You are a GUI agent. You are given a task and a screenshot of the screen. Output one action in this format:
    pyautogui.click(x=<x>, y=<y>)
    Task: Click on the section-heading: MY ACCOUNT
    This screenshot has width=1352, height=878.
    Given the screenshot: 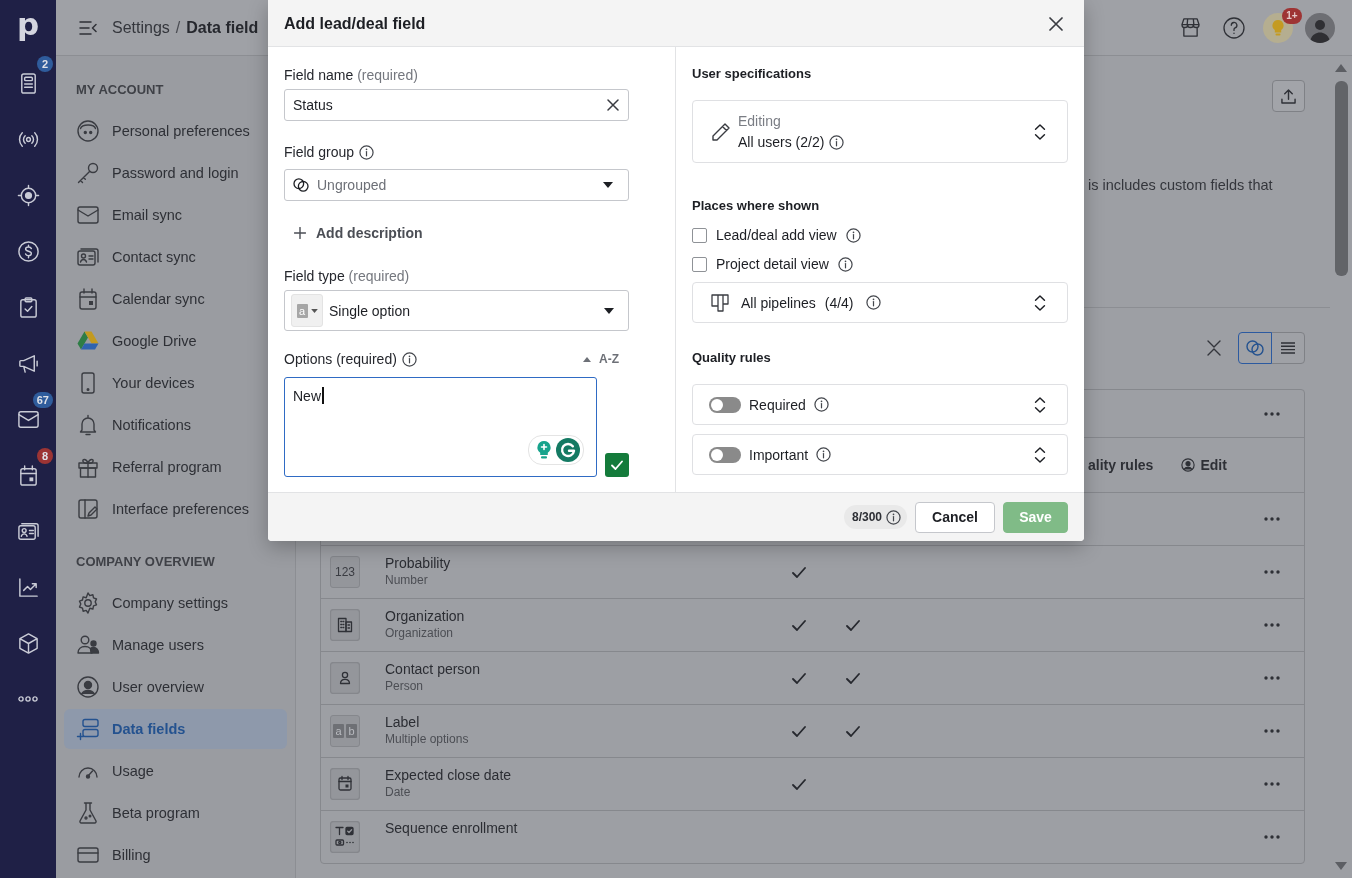 What is the action you would take?
    pyautogui.click(x=120, y=90)
    